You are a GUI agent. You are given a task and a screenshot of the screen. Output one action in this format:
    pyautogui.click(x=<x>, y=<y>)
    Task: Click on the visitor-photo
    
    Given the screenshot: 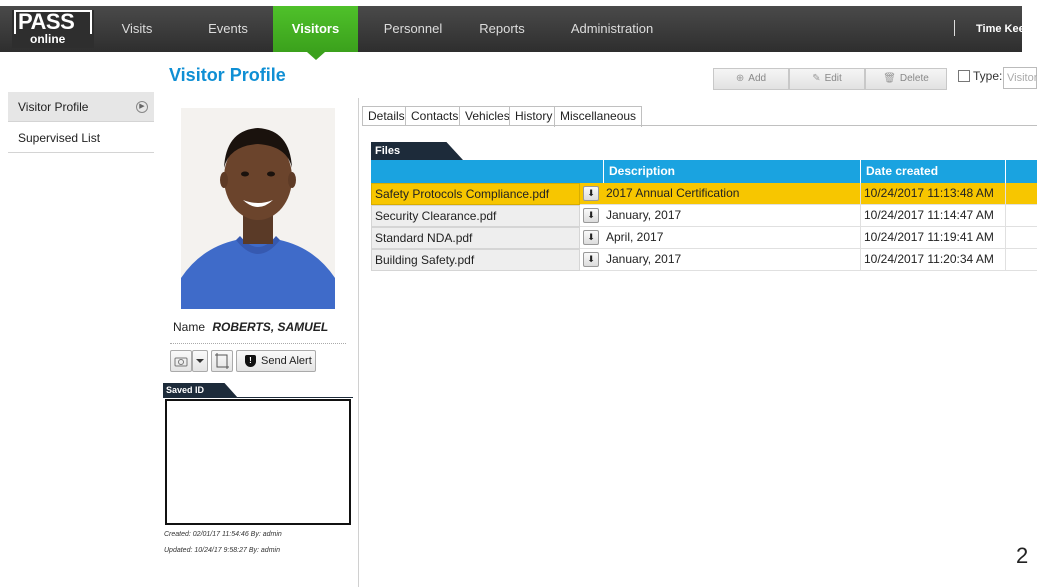 What is the action you would take?
    pyautogui.click(x=258, y=208)
    